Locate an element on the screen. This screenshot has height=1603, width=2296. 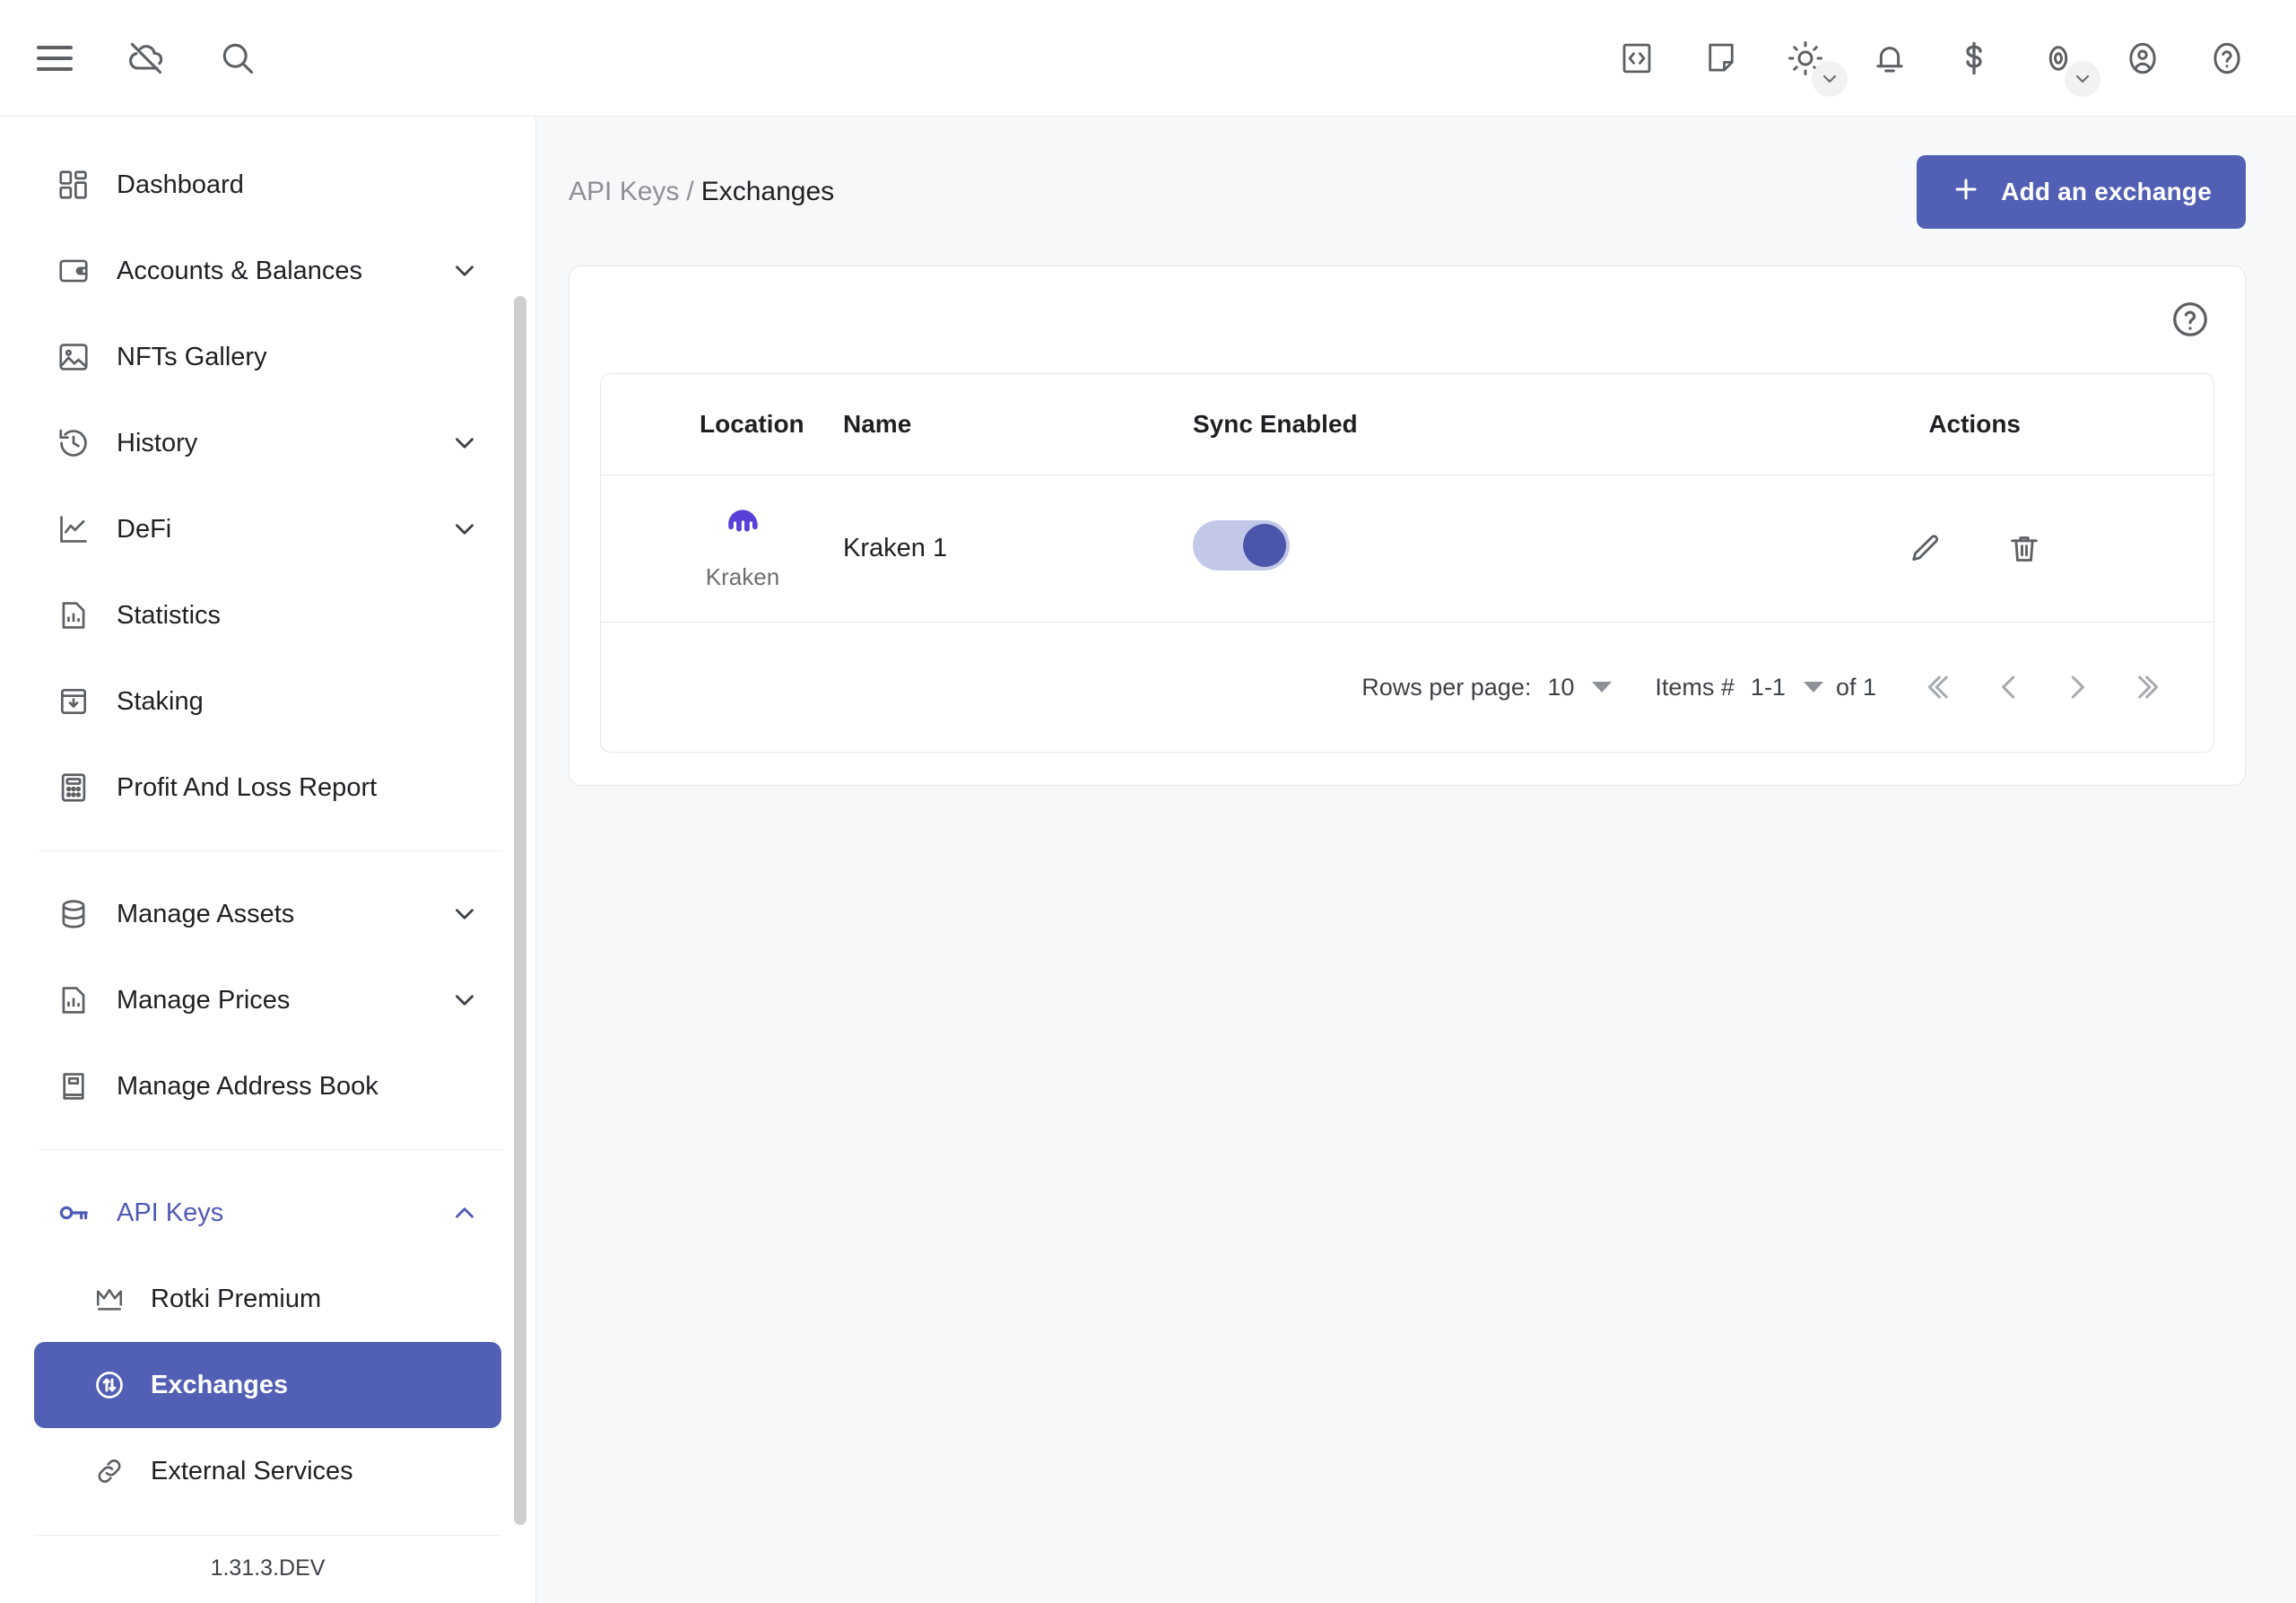
sidebar-item-staking: Staking is located at coordinates (267, 702).